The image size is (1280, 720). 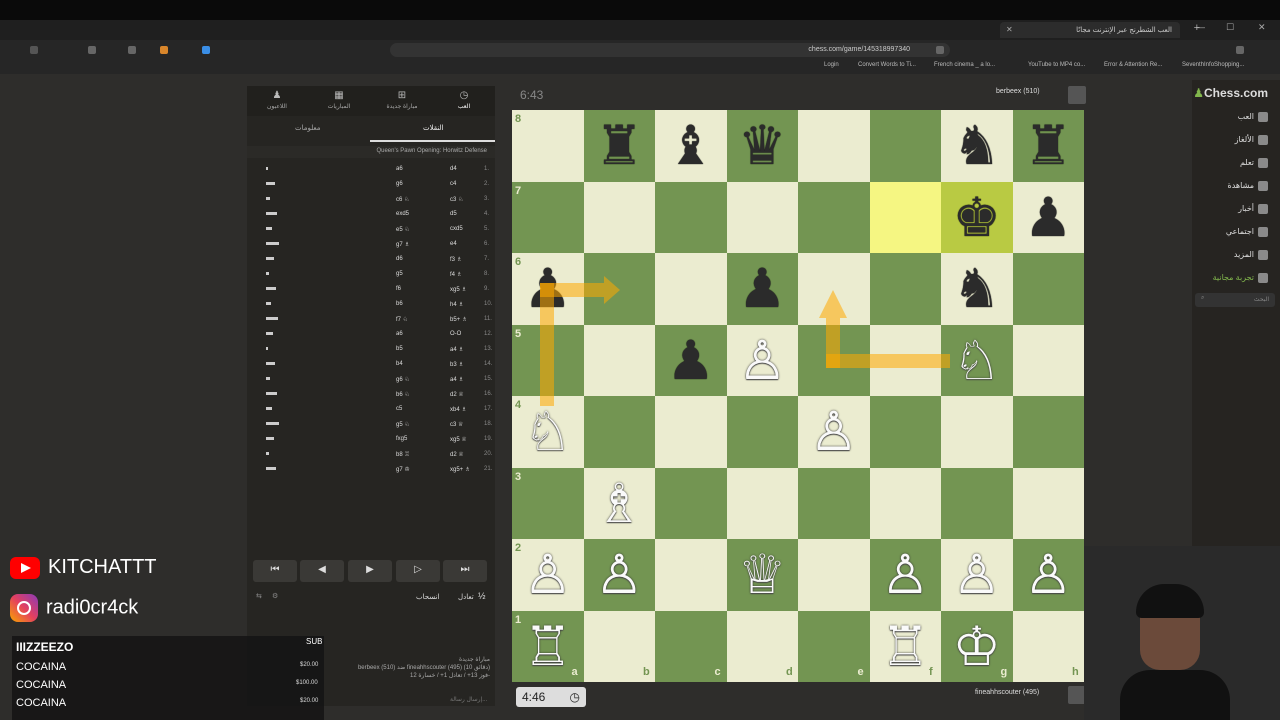 I want to click on square-b4, so click(x=619, y=432).